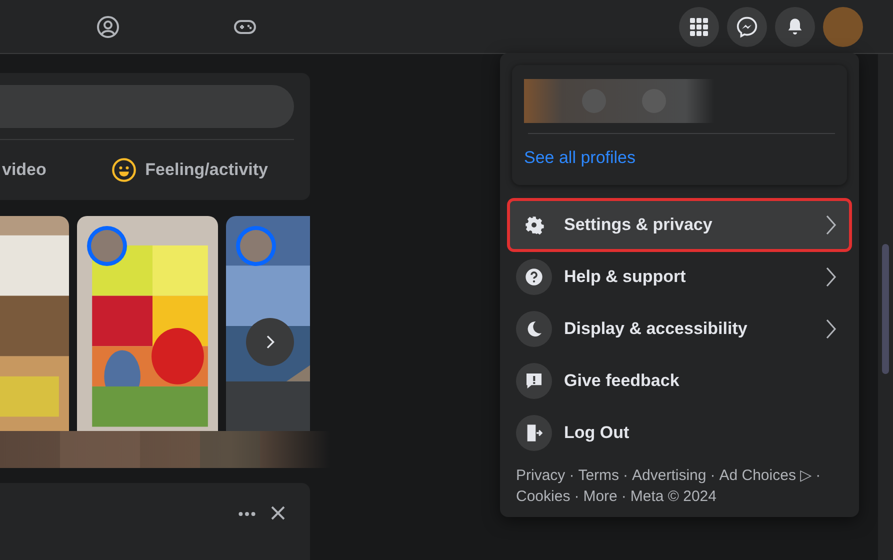 The image size is (893, 560). I want to click on smiley-icon, so click(124, 170).